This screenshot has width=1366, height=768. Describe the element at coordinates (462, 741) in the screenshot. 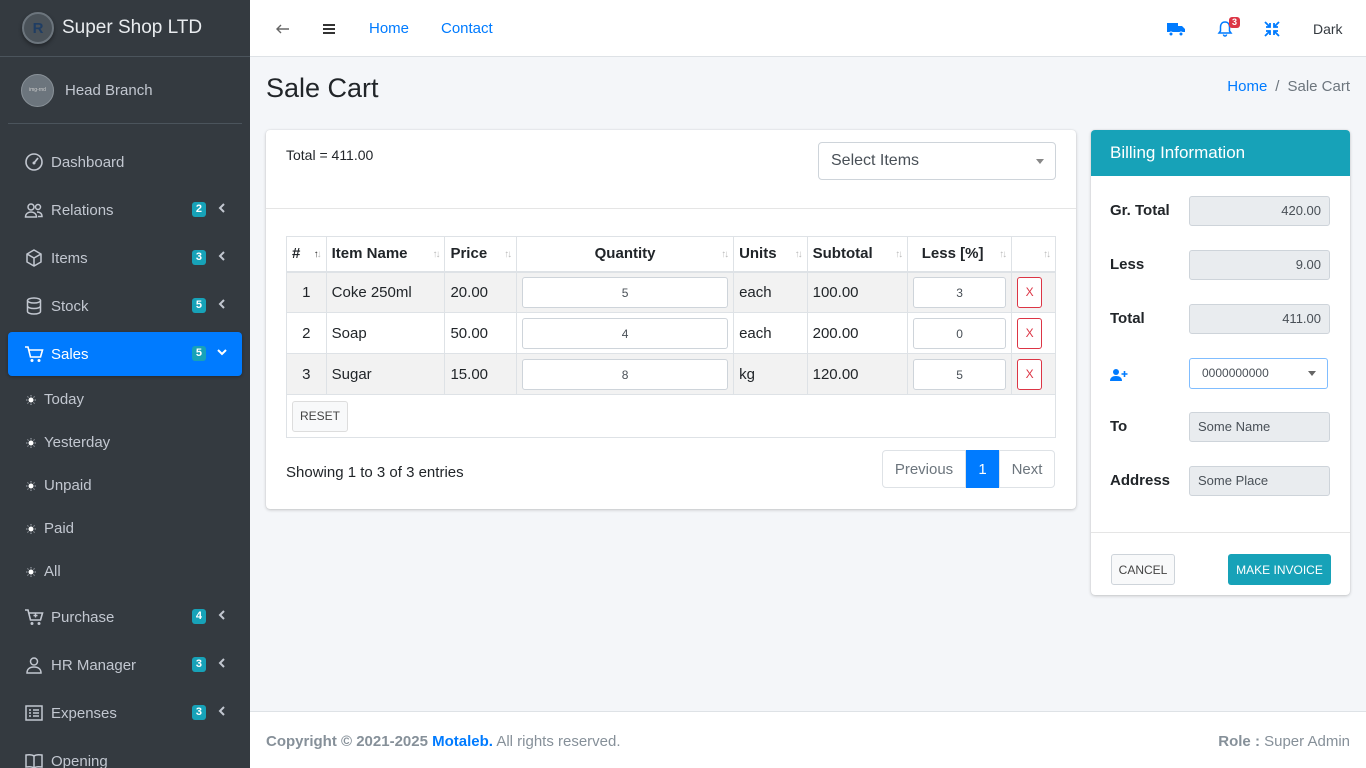

I see `author-link: Motaleb.` at that location.